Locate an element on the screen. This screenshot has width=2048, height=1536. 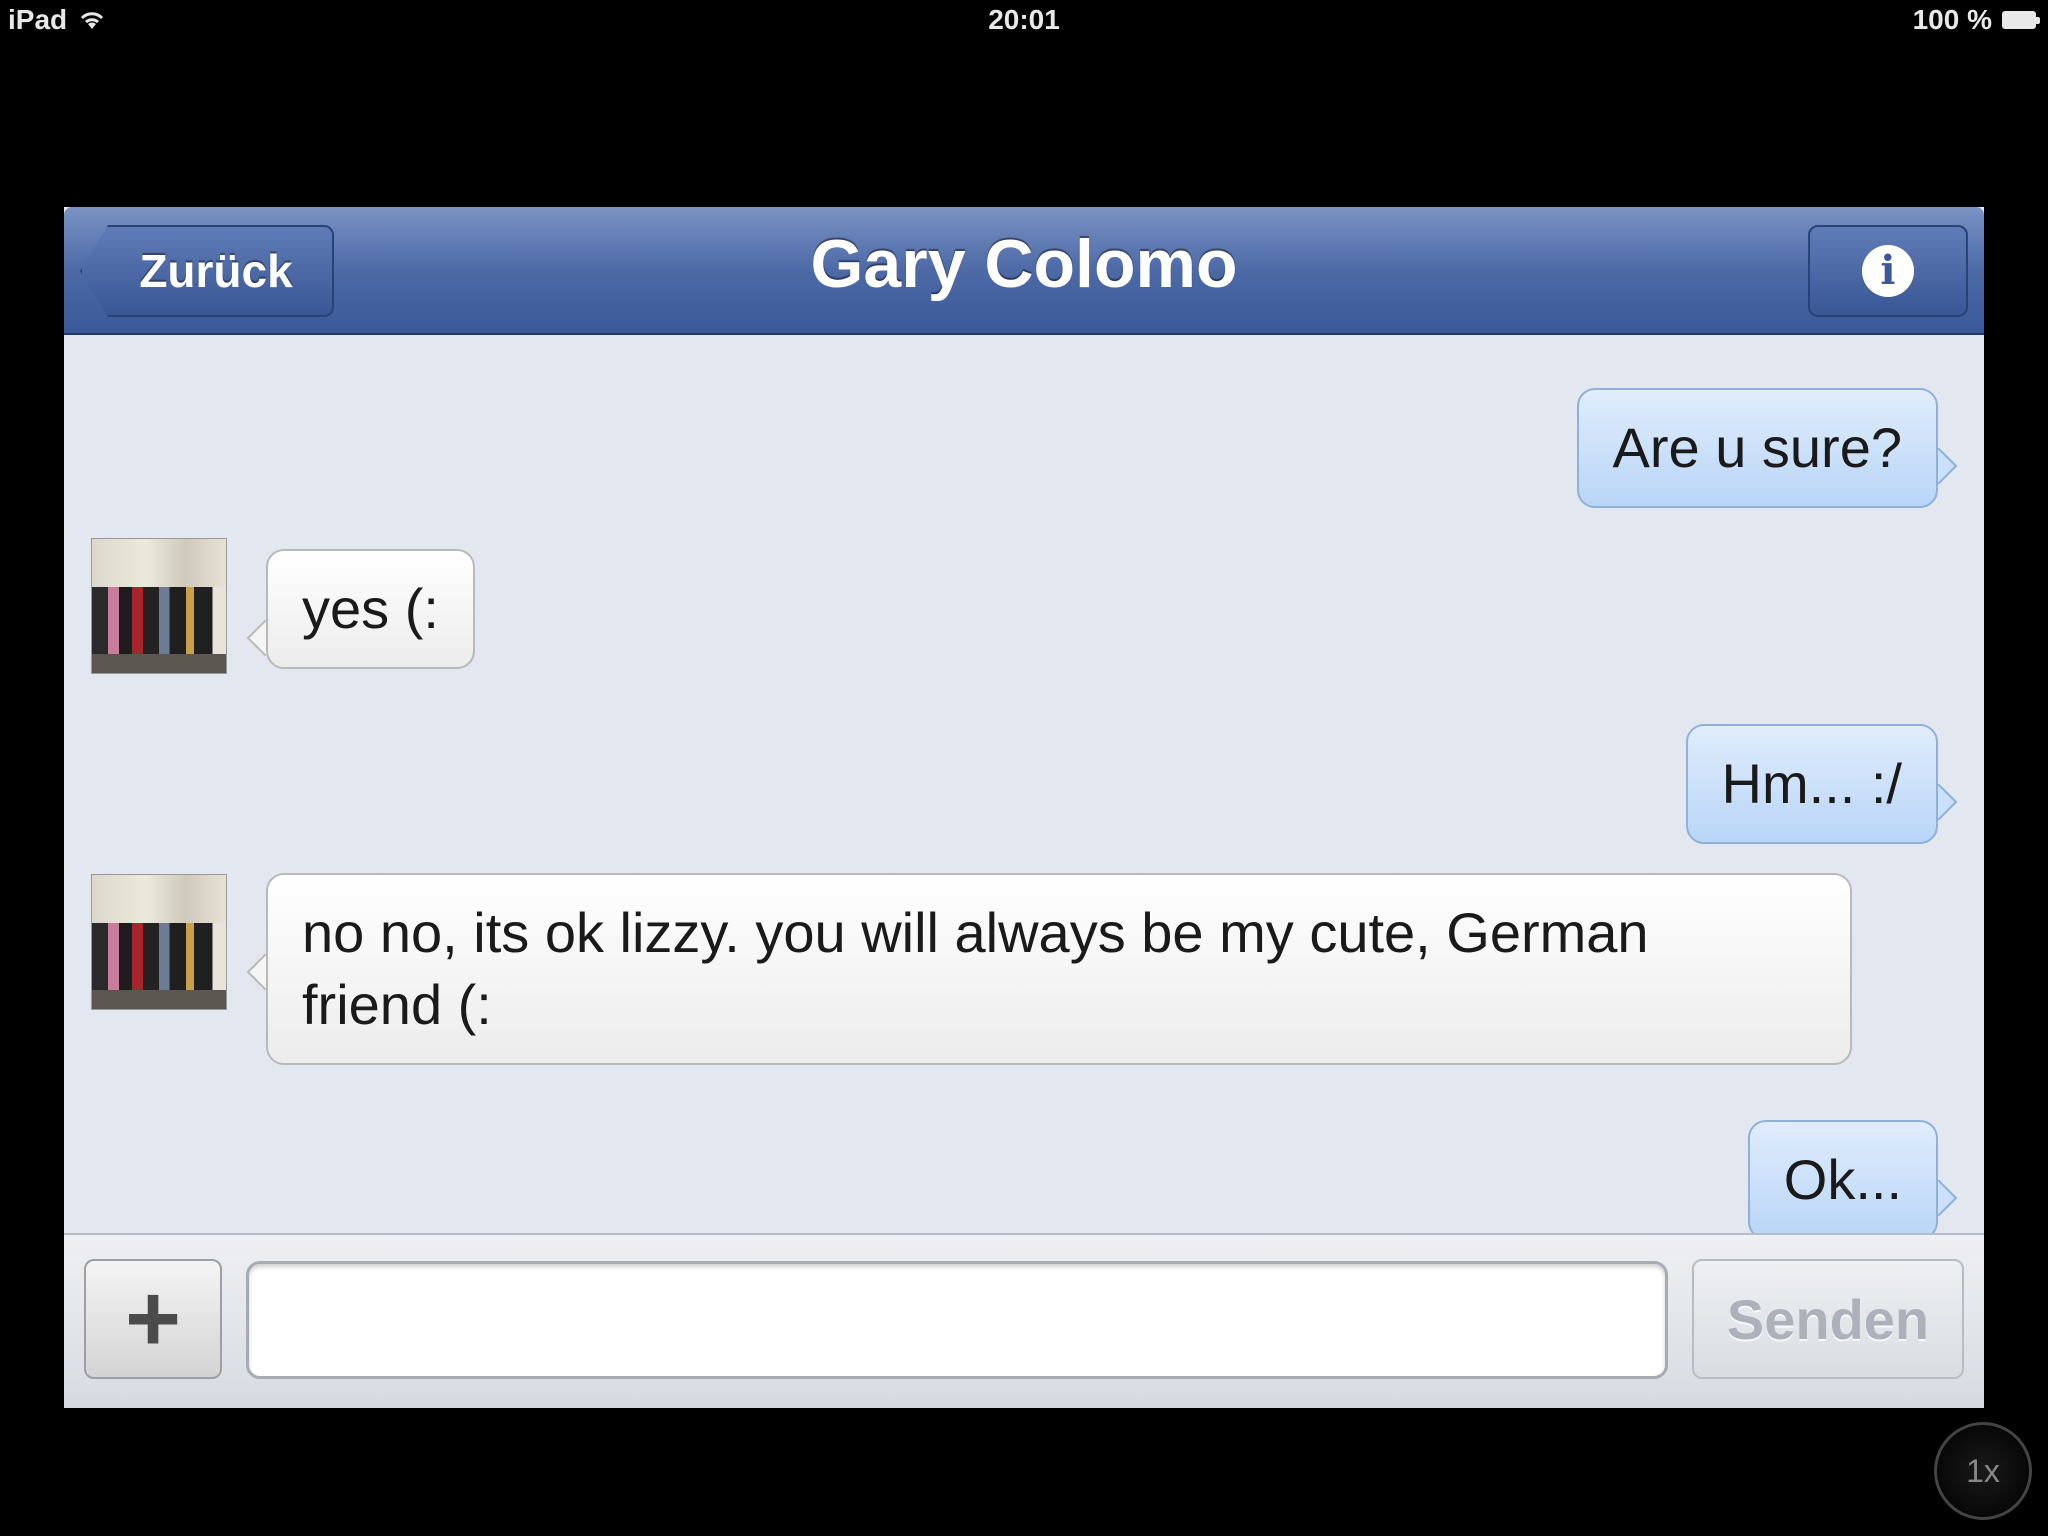
nav-bar: Zurück Gary Colomo i is located at coordinates (1024, 271).